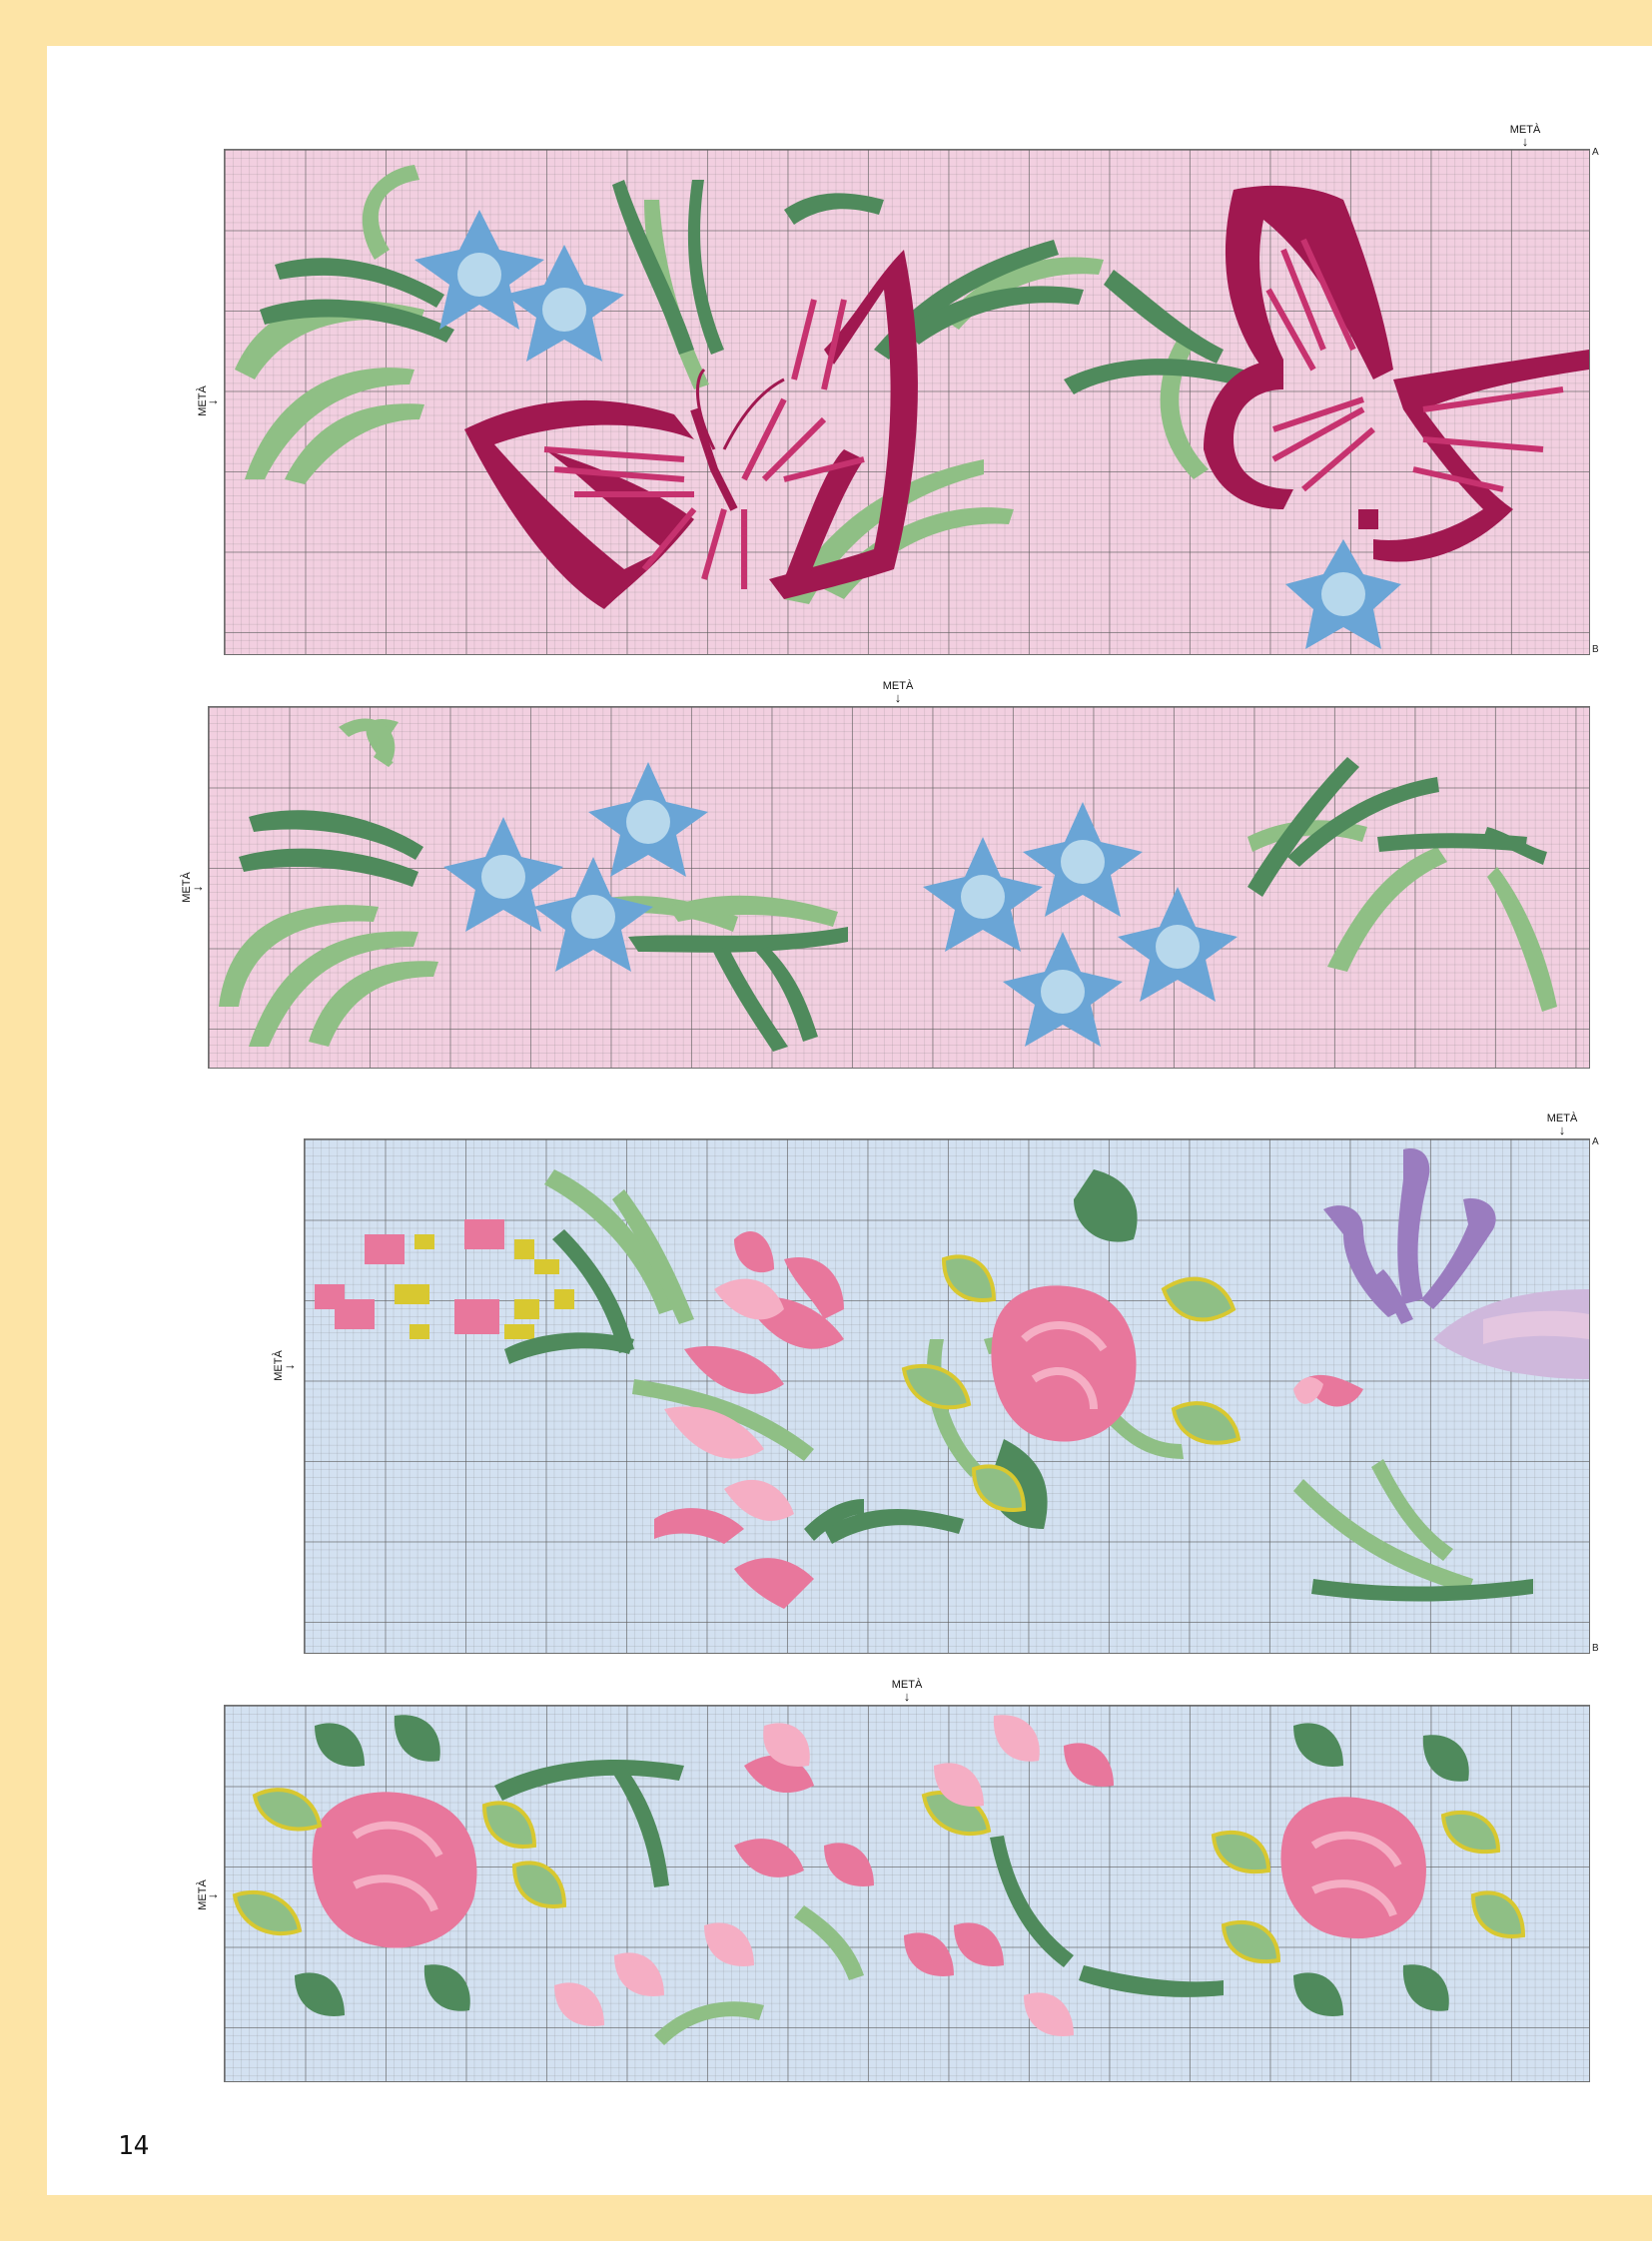 The height and width of the screenshot is (2241, 1652). Describe the element at coordinates (134, 2146) in the screenshot. I see `page-number: 14` at that location.